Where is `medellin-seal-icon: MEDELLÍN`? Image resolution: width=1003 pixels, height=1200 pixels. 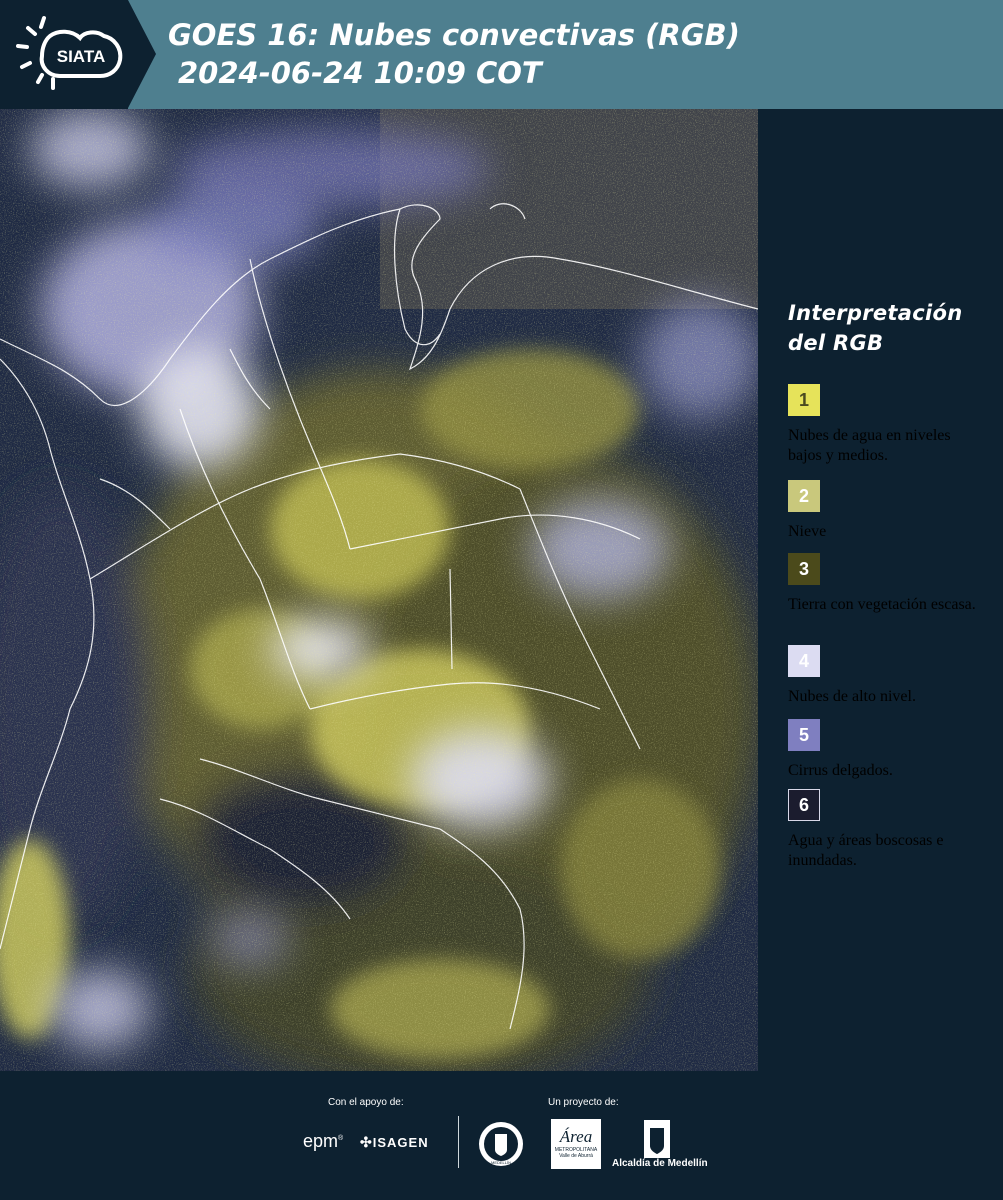
medellin-seal-icon: MEDELLÍN is located at coordinates (501, 1144).